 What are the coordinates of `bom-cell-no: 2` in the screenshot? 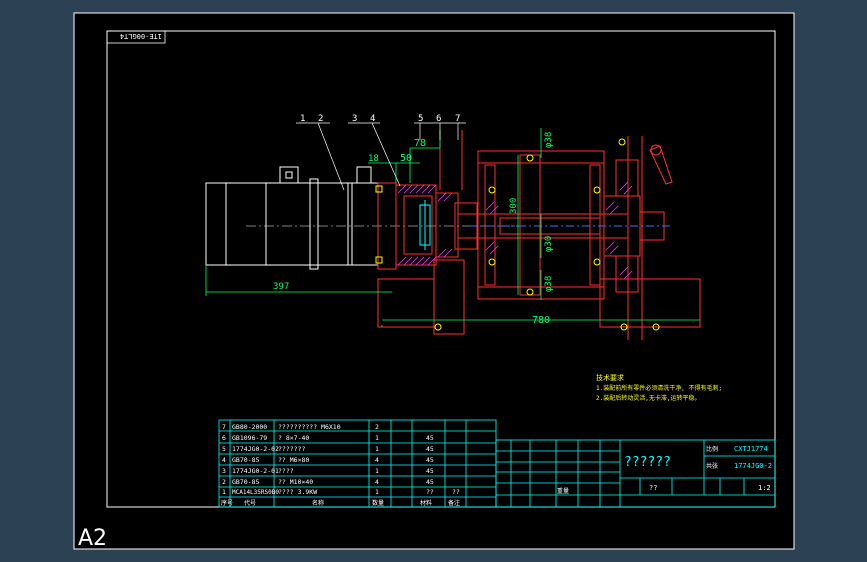 It's located at (224, 482).